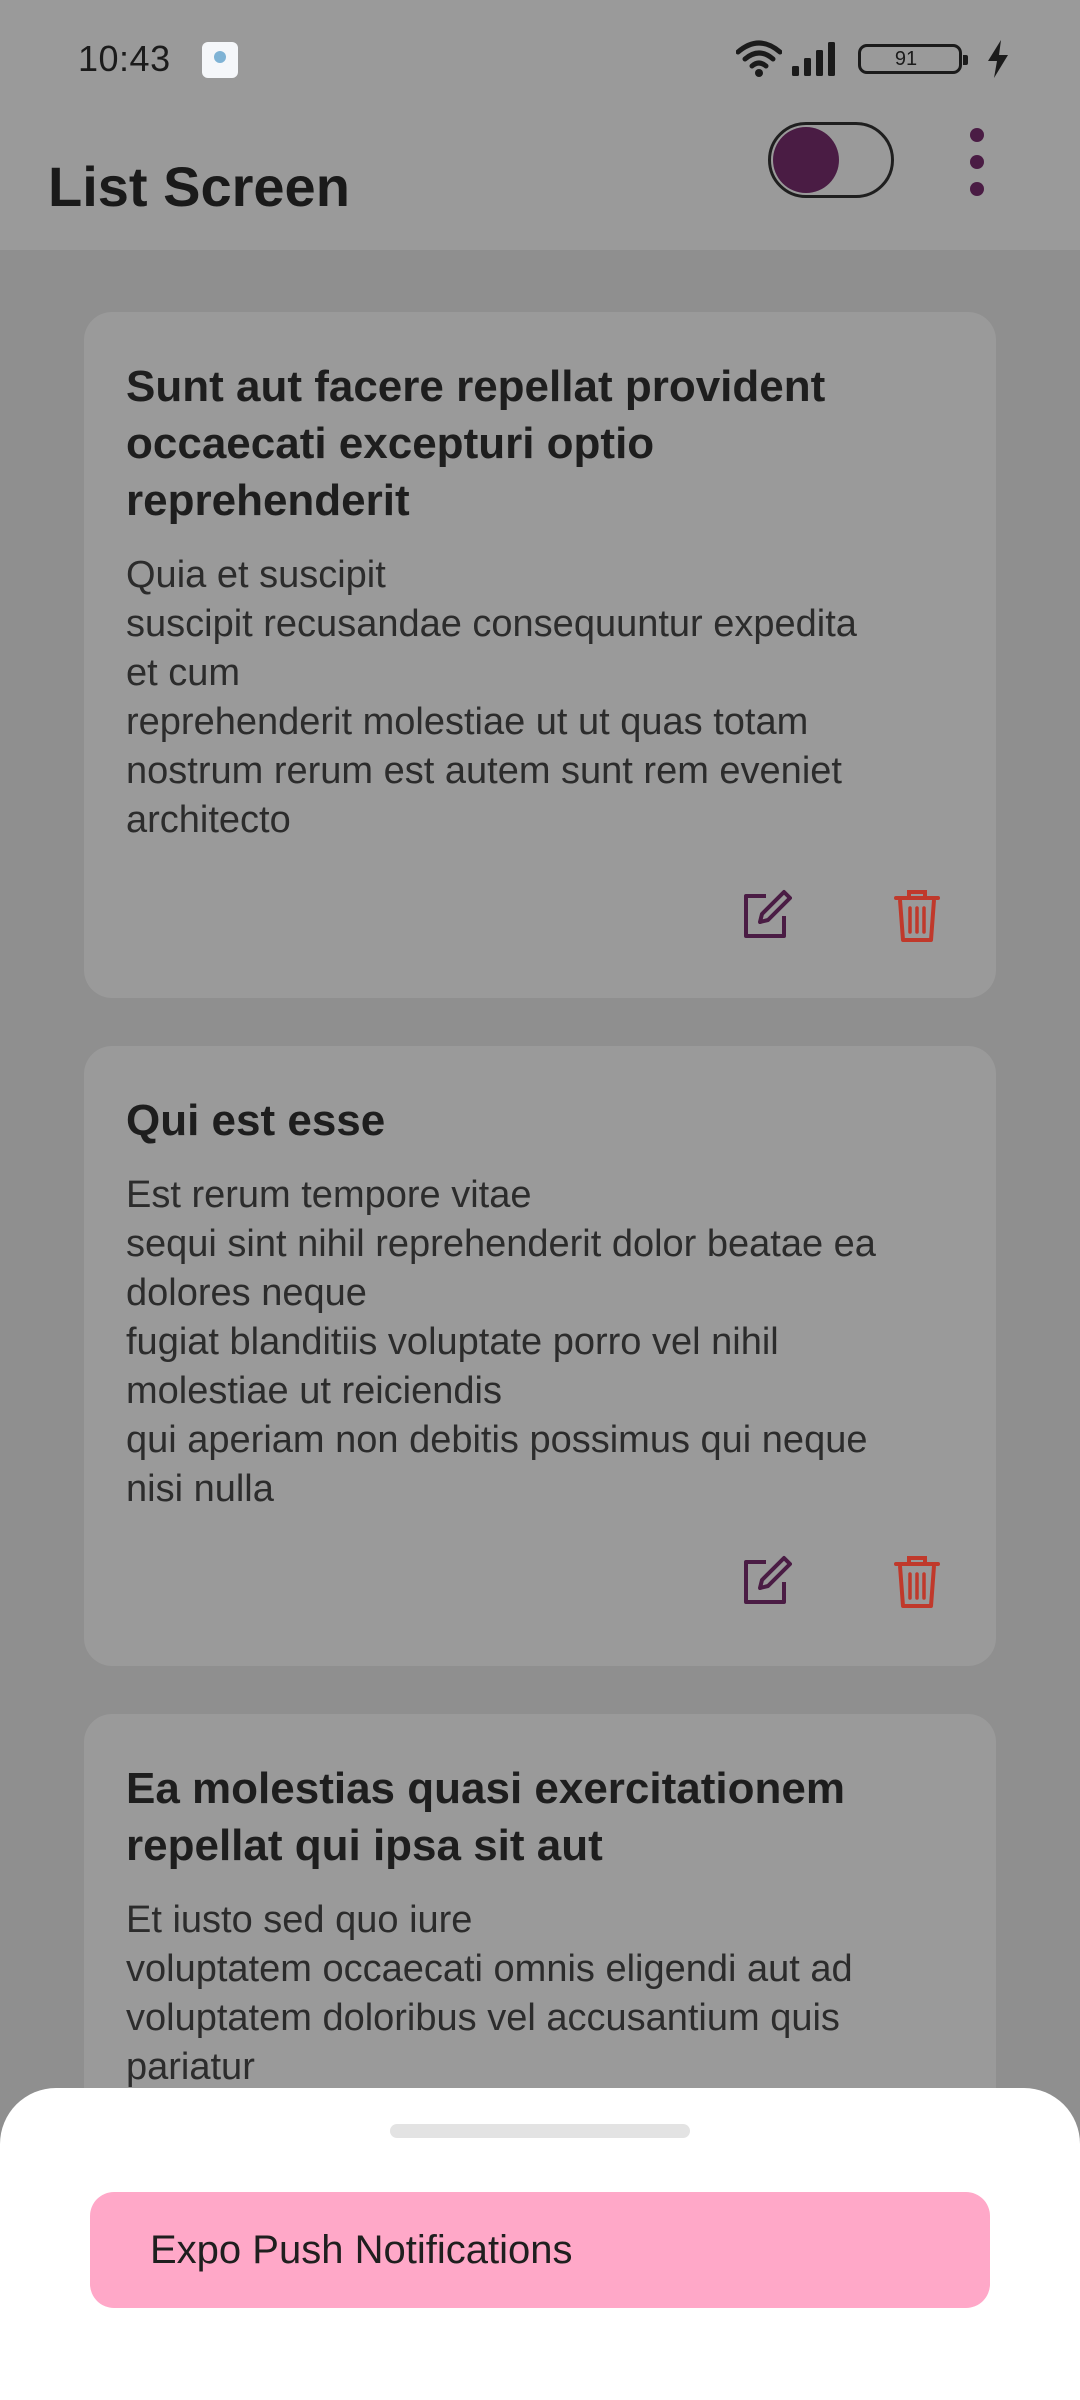 The width and height of the screenshot is (1080, 2400). Describe the element at coordinates (361, 2250) in the screenshot. I see `sheet-button-label: Expo Push Notifications` at that location.